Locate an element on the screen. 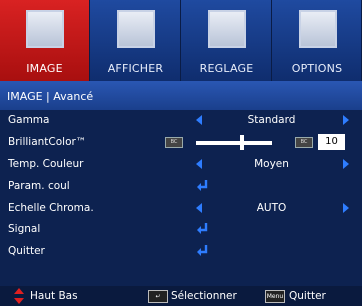  display-icon is located at coordinates (136, 29).